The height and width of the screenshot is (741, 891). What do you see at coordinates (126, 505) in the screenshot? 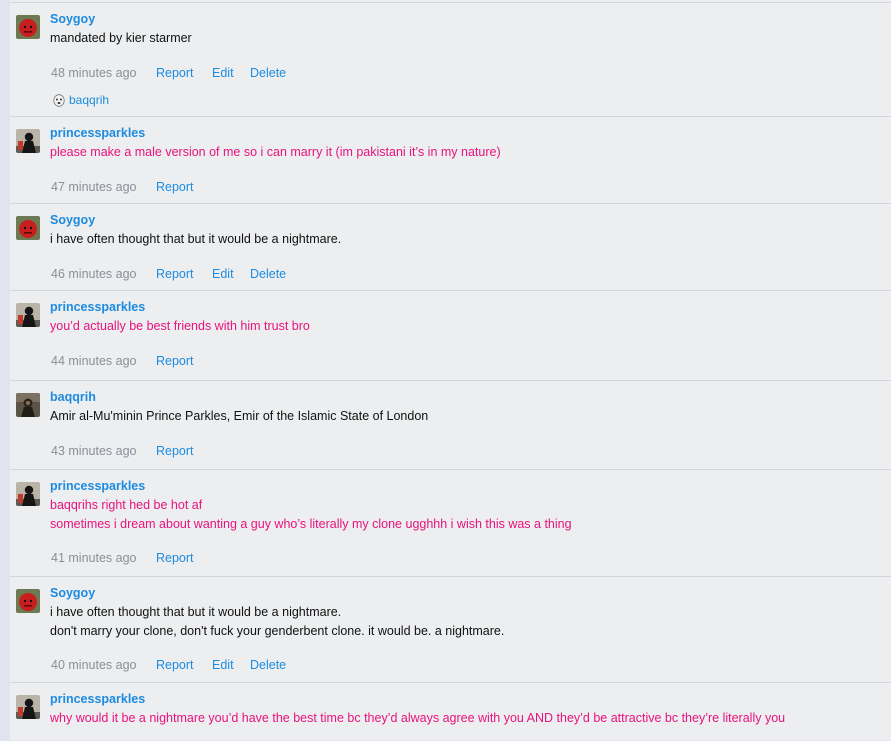
I see `comment-text: baqqrihs right hed be hot af` at bounding box center [126, 505].